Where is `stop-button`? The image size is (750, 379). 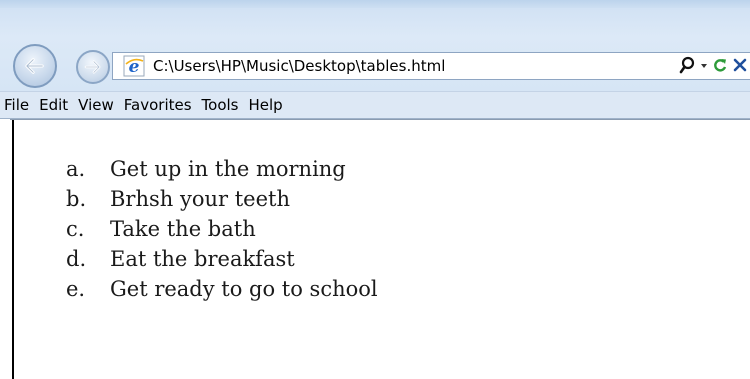 stop-button is located at coordinates (740, 67).